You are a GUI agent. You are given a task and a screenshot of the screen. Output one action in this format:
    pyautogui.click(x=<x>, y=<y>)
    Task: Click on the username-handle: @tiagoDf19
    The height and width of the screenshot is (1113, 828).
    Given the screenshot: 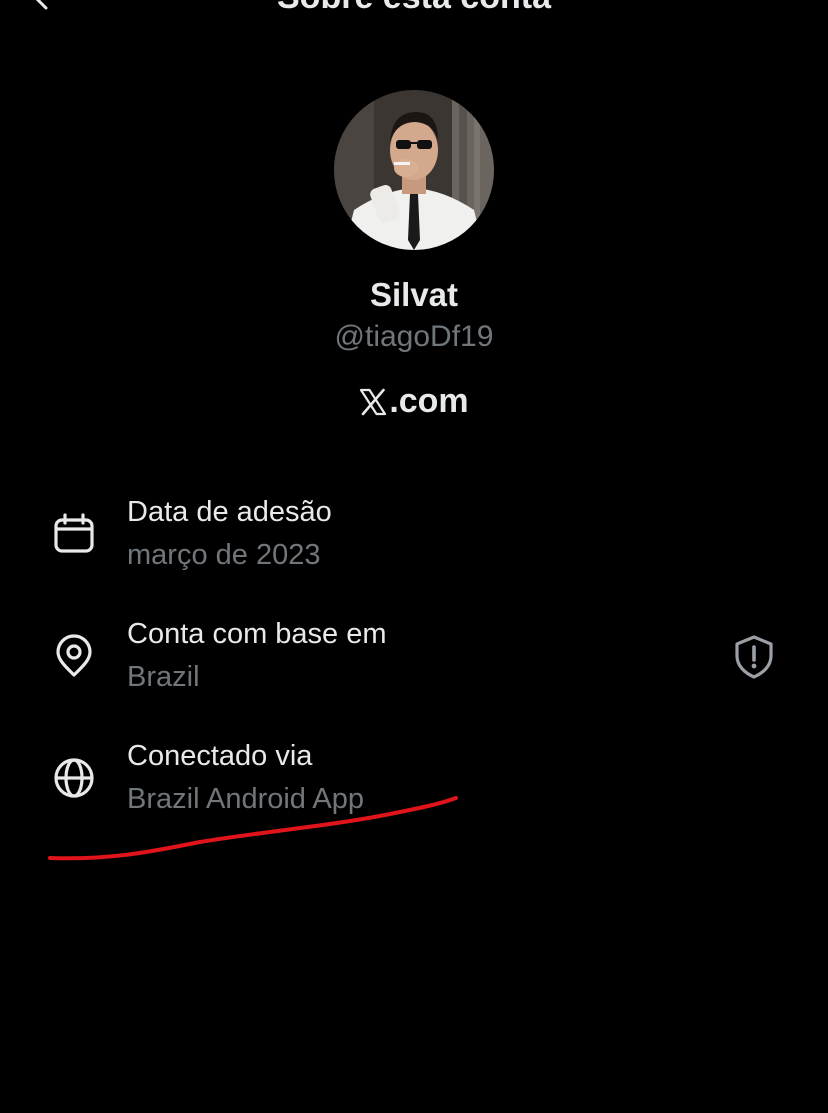 What is the action you would take?
    pyautogui.click(x=414, y=337)
    